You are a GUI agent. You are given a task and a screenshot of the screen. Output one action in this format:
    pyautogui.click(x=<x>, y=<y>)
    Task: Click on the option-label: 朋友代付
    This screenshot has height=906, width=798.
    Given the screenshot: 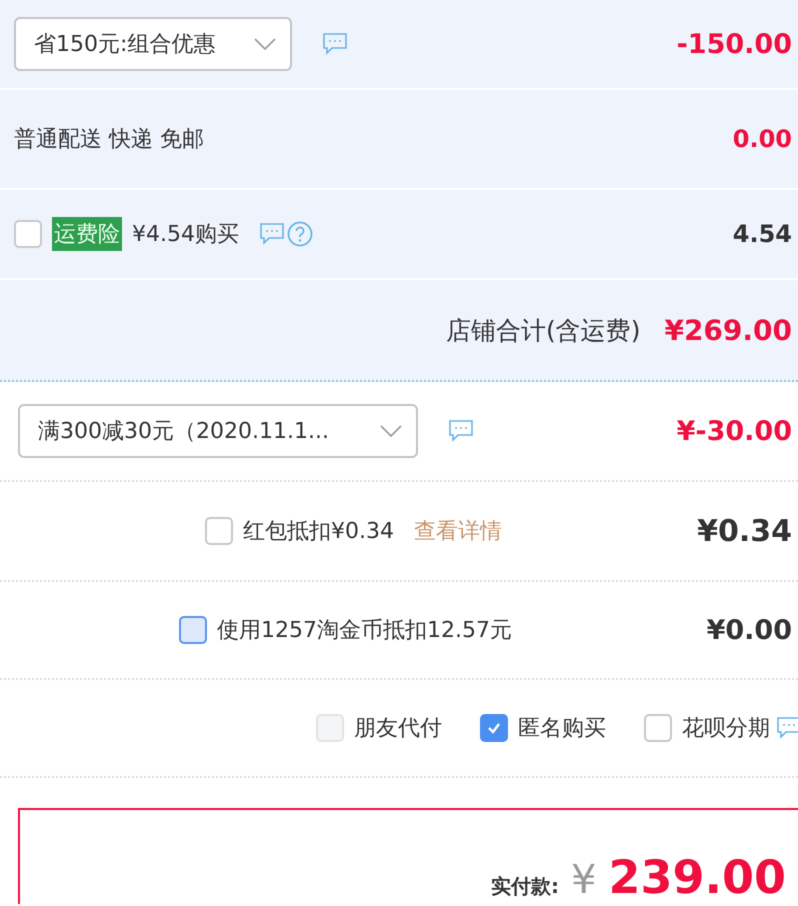 What is the action you would take?
    pyautogui.click(x=398, y=729)
    